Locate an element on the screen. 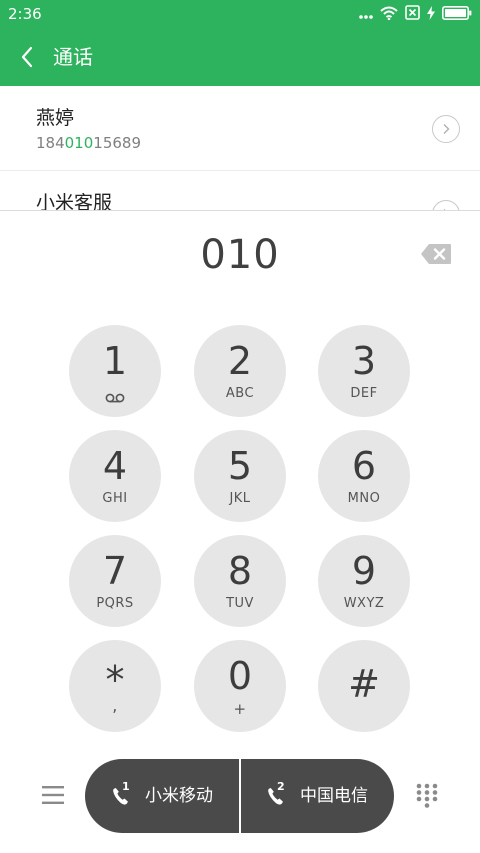 The image size is (480, 853). carrier-label: 小米移动 is located at coordinates (179, 796).